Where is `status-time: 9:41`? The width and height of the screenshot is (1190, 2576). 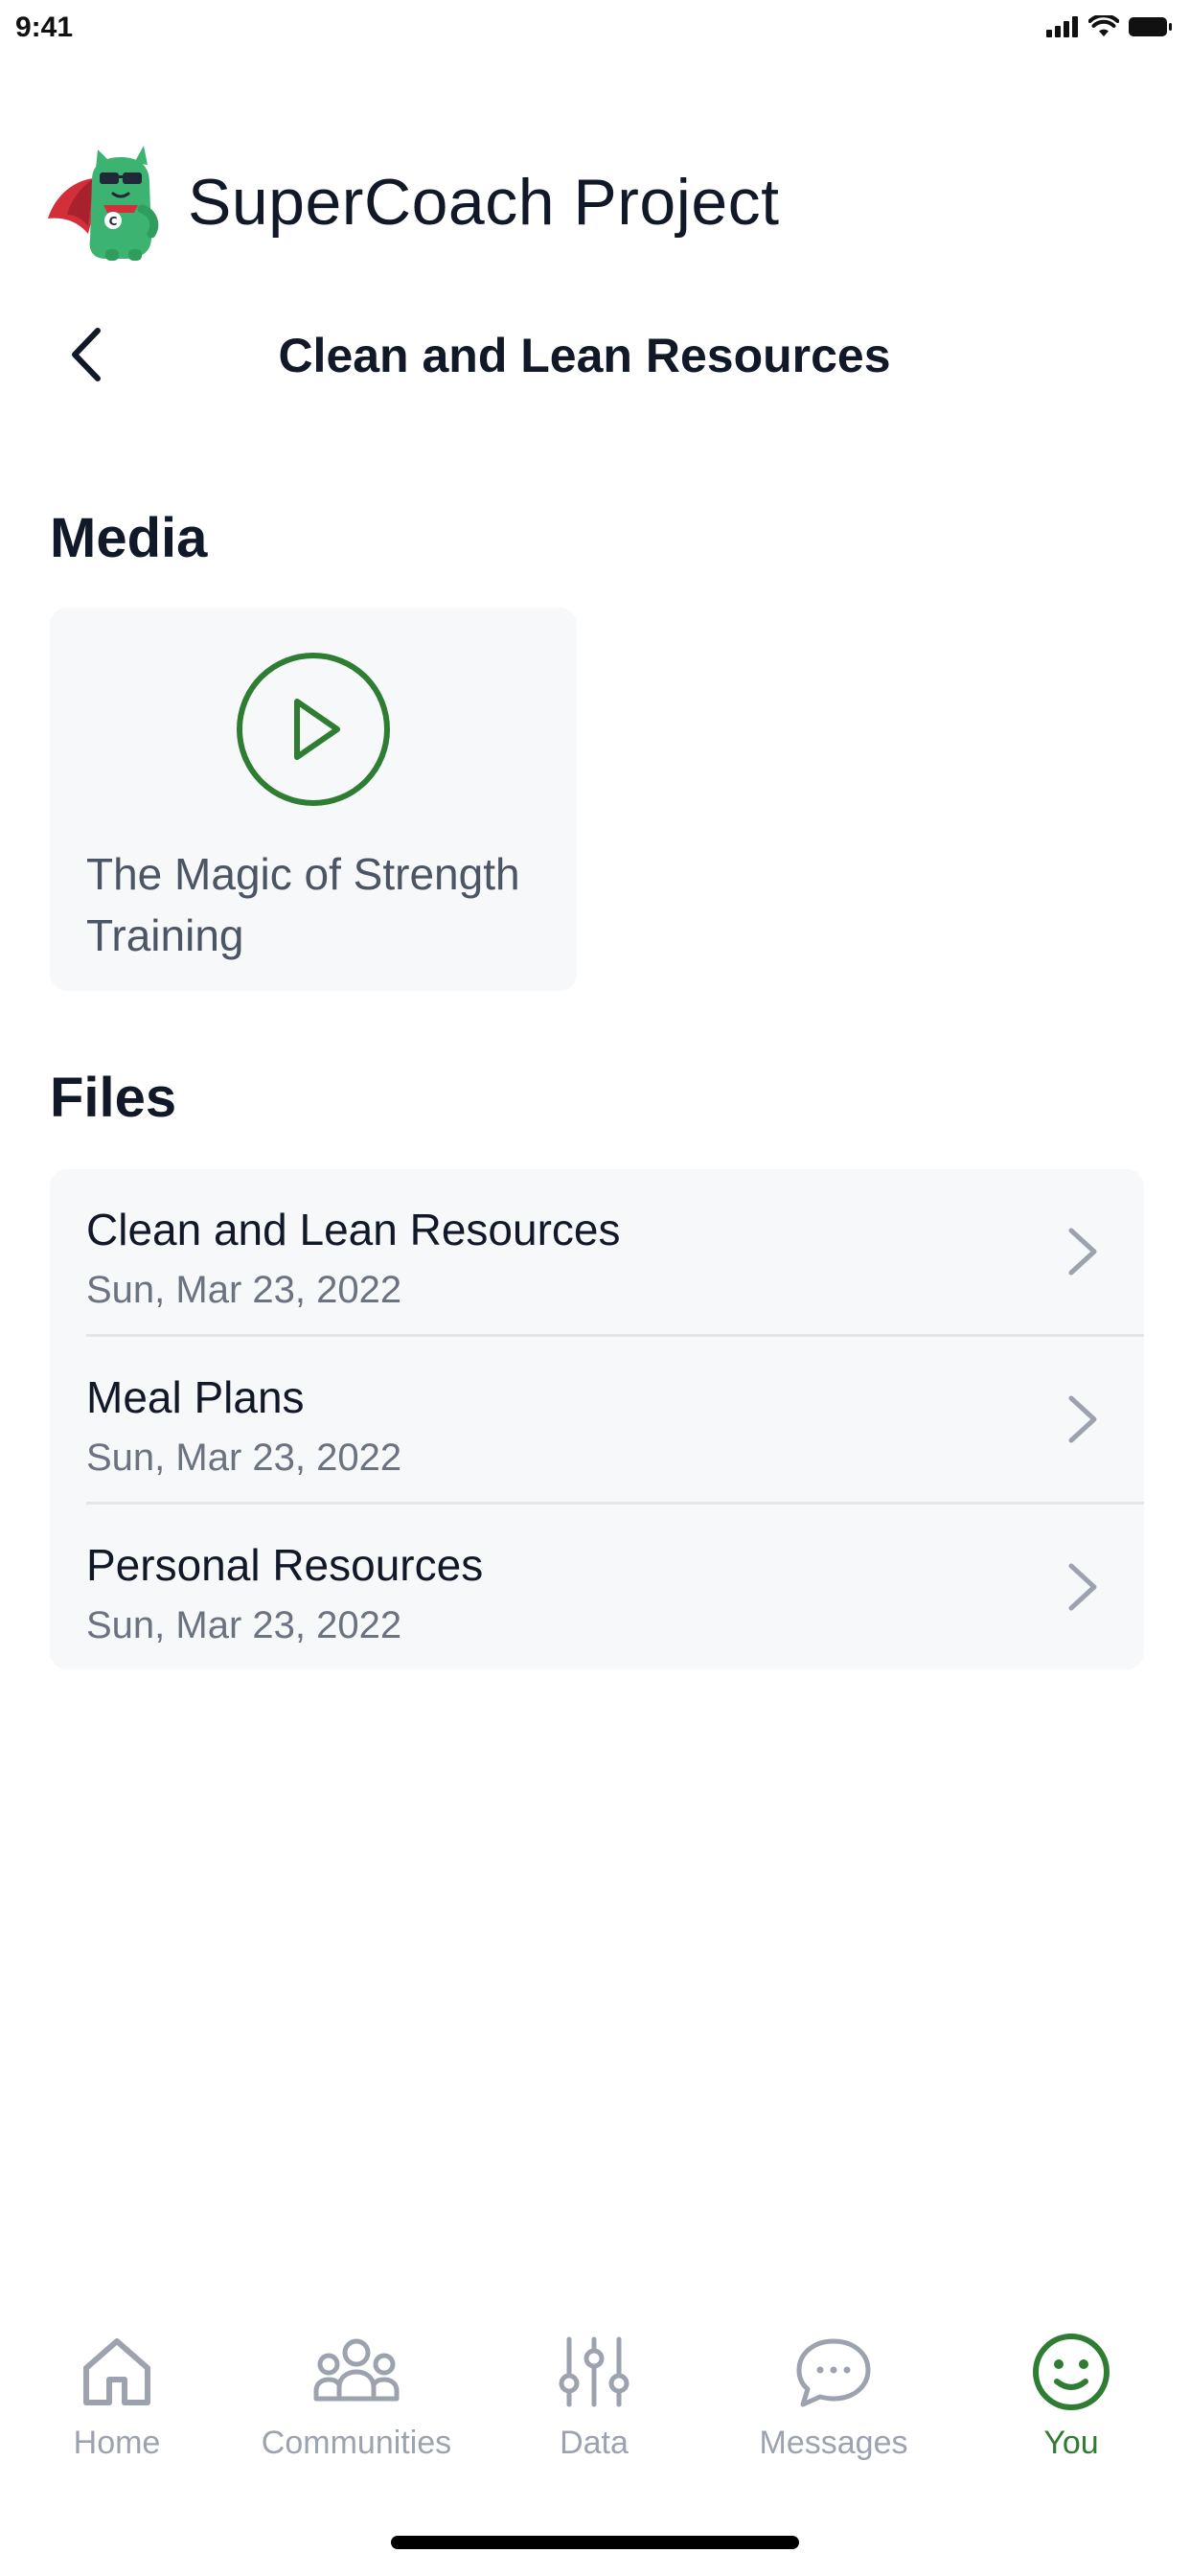
status-time: 9:41 is located at coordinates (45, 27).